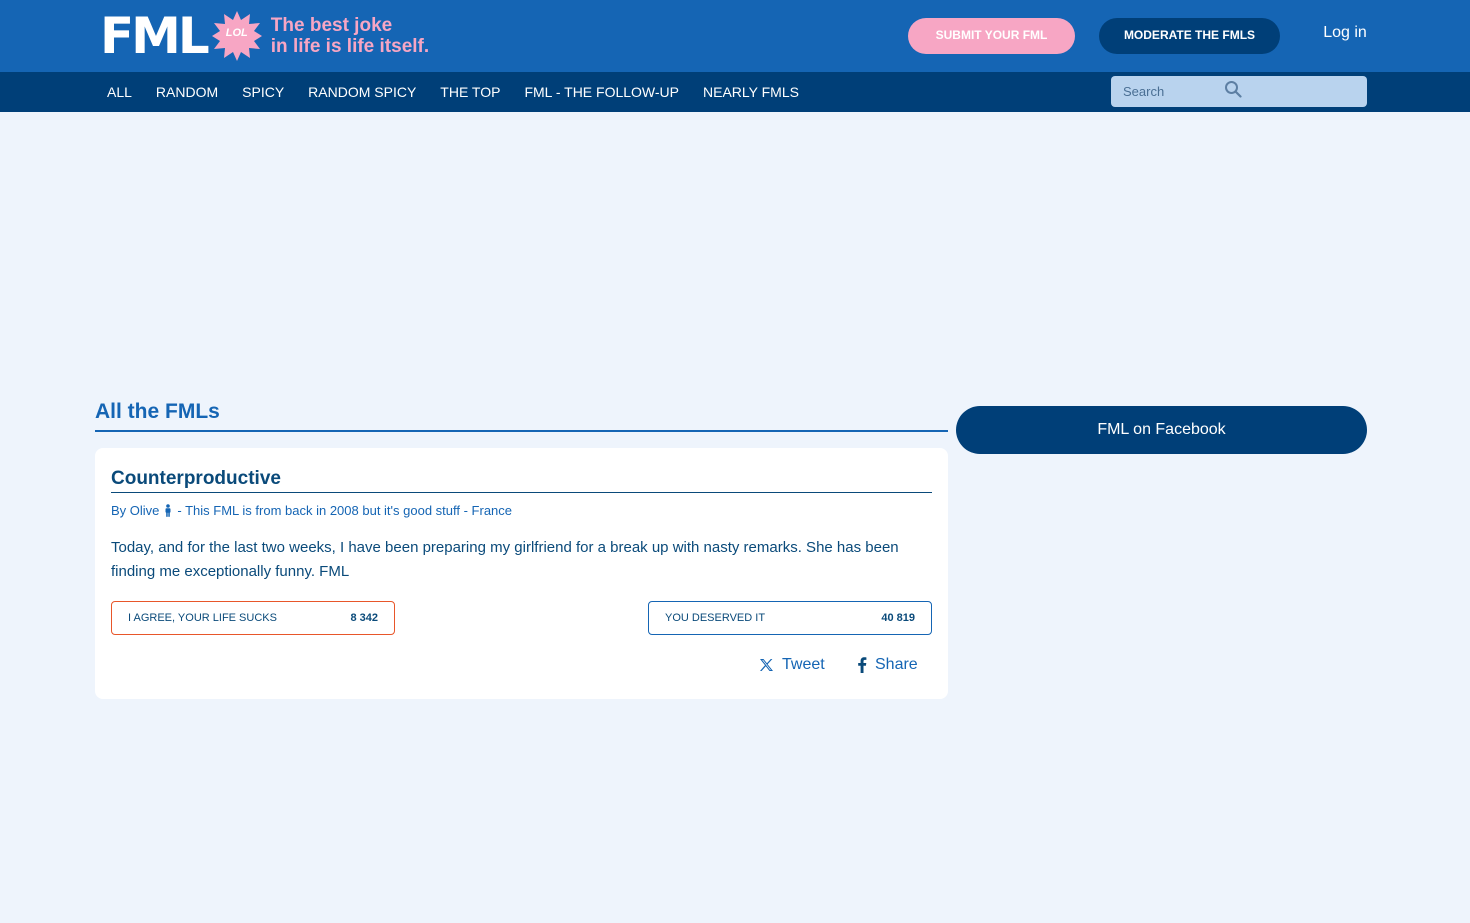  I want to click on fml-on-facebook-button: FML on Facebook, so click(1161, 430).